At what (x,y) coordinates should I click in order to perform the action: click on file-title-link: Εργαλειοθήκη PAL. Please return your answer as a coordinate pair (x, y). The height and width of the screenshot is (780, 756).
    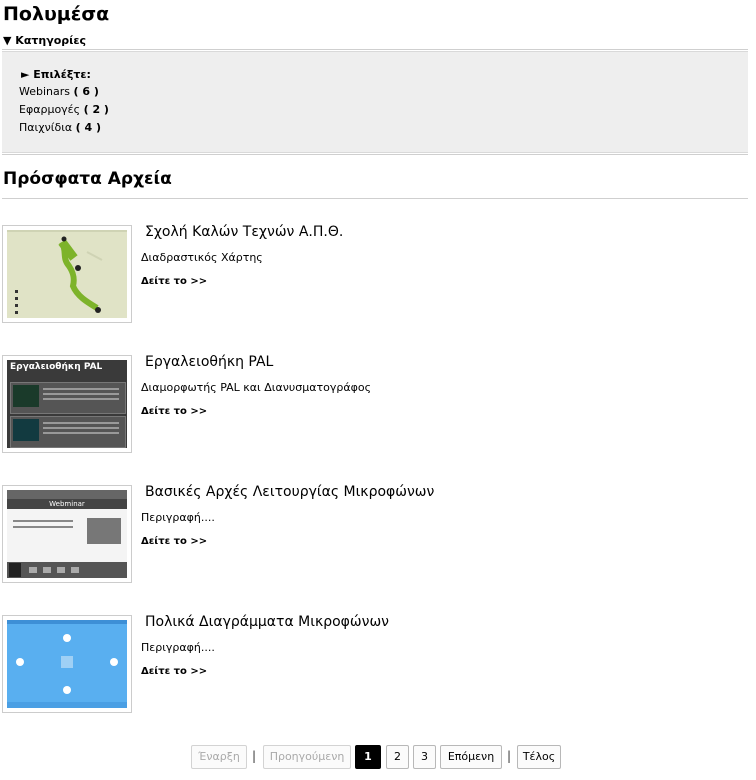
    Looking at the image, I should click on (209, 362).